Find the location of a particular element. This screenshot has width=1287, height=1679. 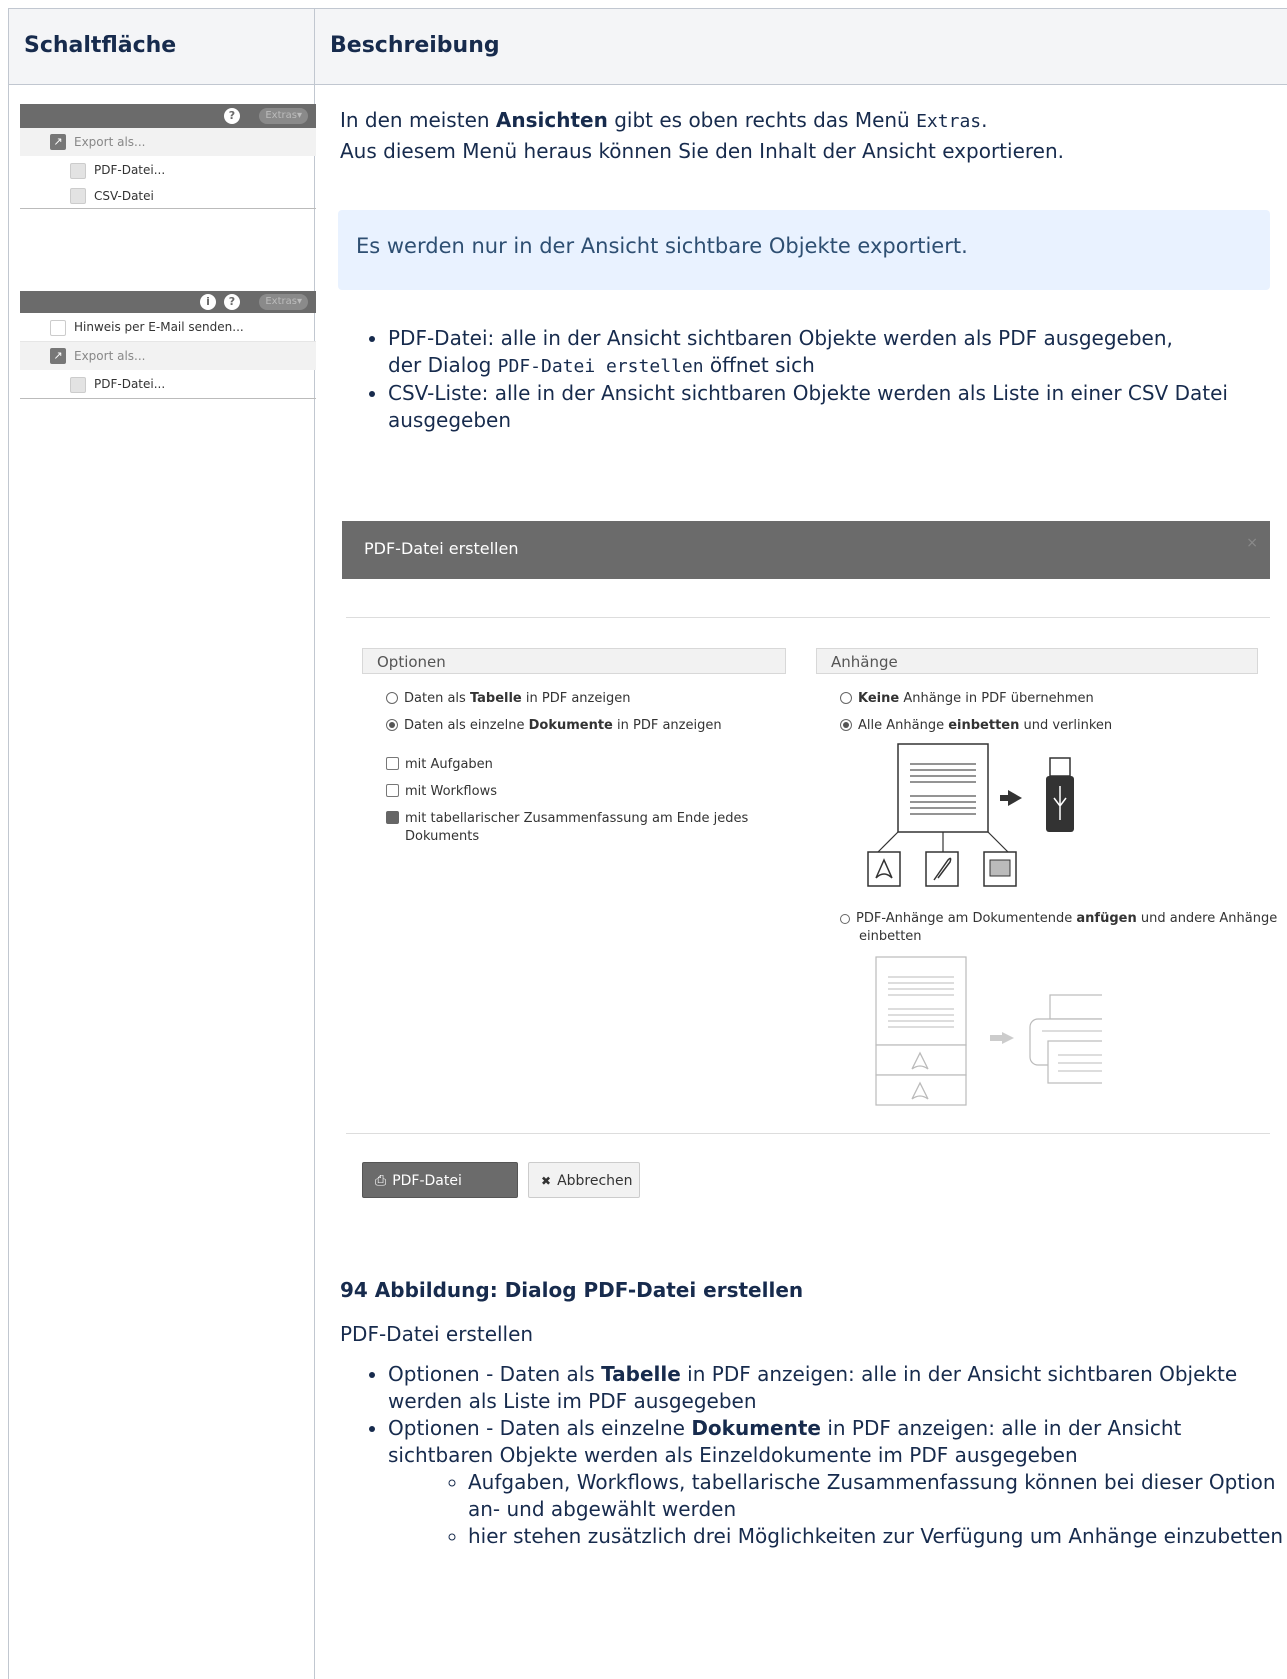

section-anhaenge: Anhänge is located at coordinates (1037, 661).